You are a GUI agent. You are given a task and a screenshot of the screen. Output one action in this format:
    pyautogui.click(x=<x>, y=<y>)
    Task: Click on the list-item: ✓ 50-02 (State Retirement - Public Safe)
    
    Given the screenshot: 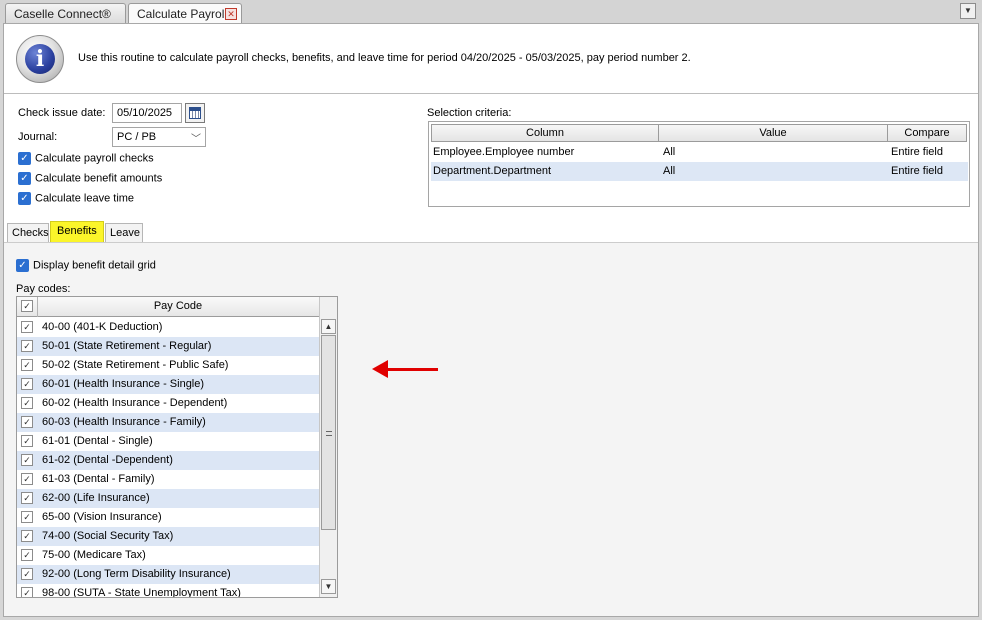 What is the action you would take?
    pyautogui.click(x=168, y=365)
    